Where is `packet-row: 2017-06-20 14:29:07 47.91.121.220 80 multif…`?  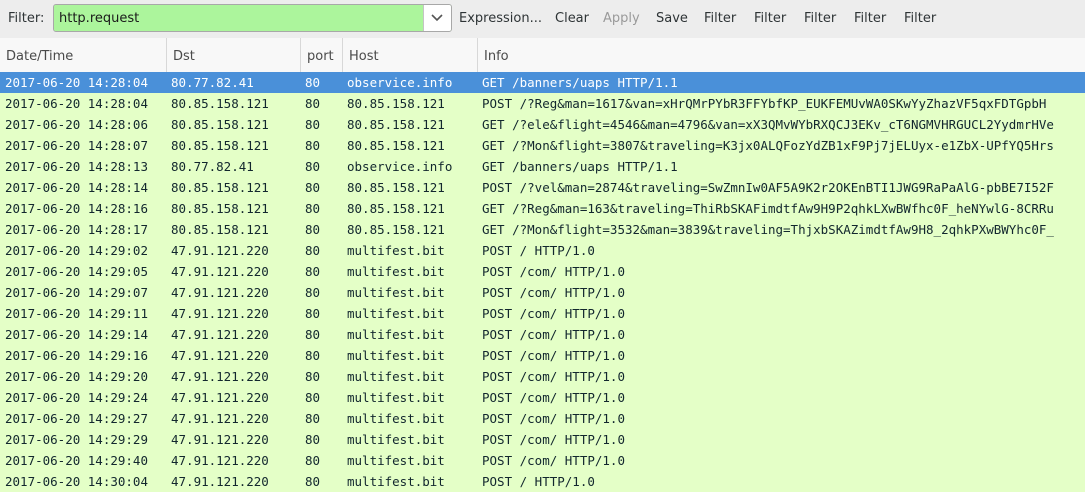 packet-row: 2017-06-20 14:29:07 47.91.121.220 80 multif… is located at coordinates (542, 292).